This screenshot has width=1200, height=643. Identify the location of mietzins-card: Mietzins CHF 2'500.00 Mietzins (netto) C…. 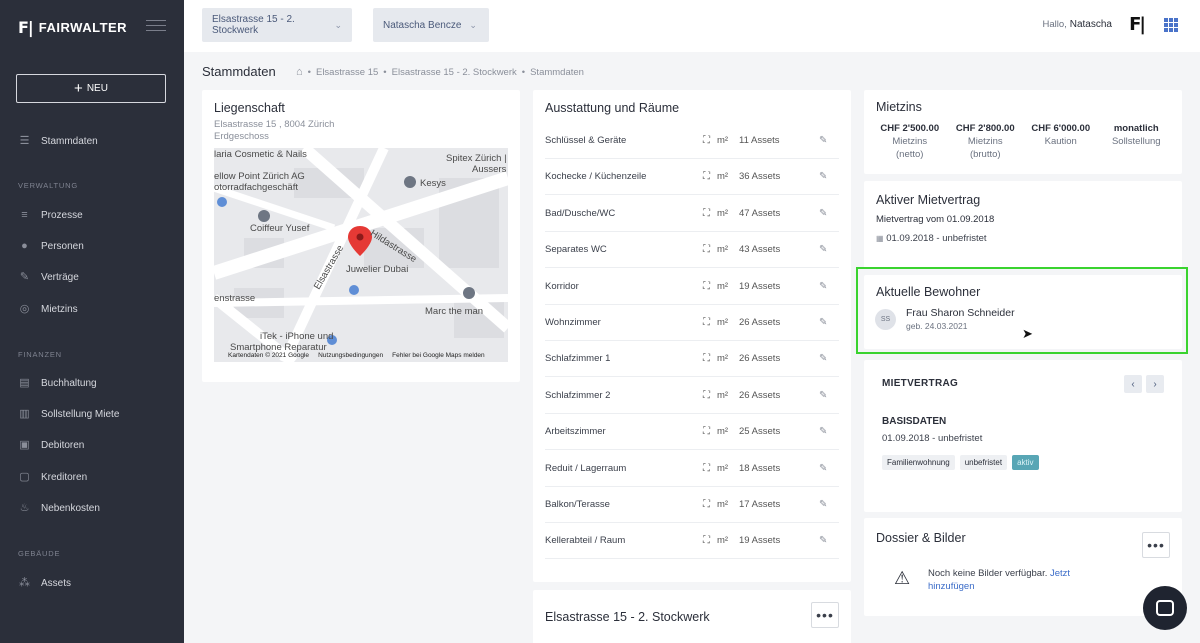
(1023, 132).